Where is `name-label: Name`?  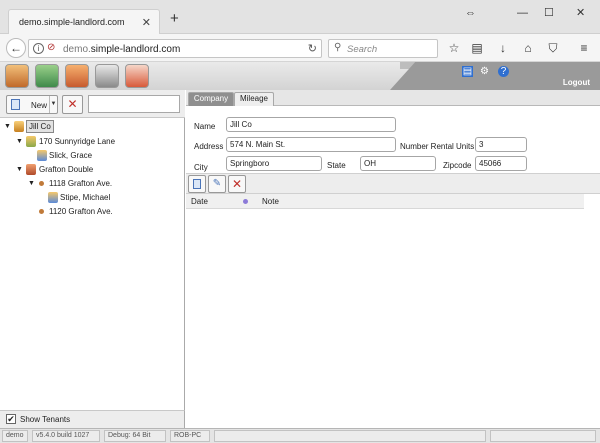
name-label: Name is located at coordinates (205, 126).